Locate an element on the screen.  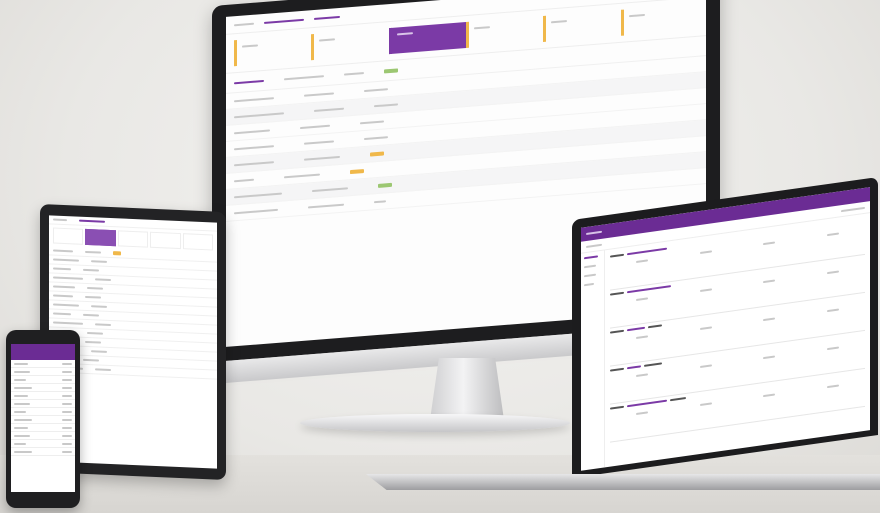
laptop-base is located at coordinates (623, 482).